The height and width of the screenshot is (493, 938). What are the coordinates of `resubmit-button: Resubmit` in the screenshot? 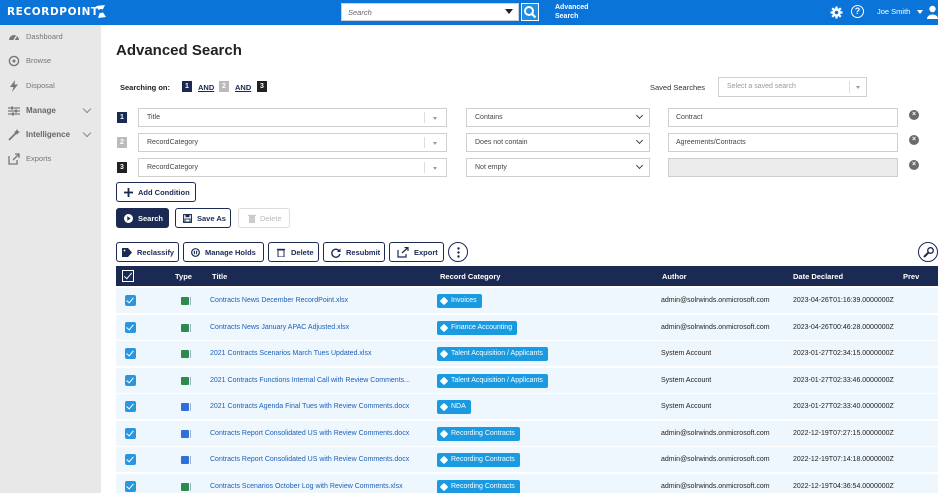 It's located at (354, 252).